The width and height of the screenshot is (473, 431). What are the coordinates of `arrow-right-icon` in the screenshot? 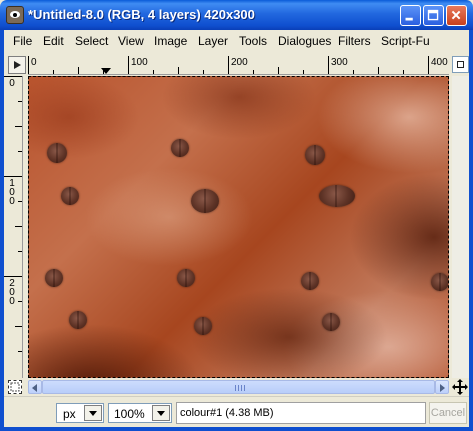 It's located at (442, 388).